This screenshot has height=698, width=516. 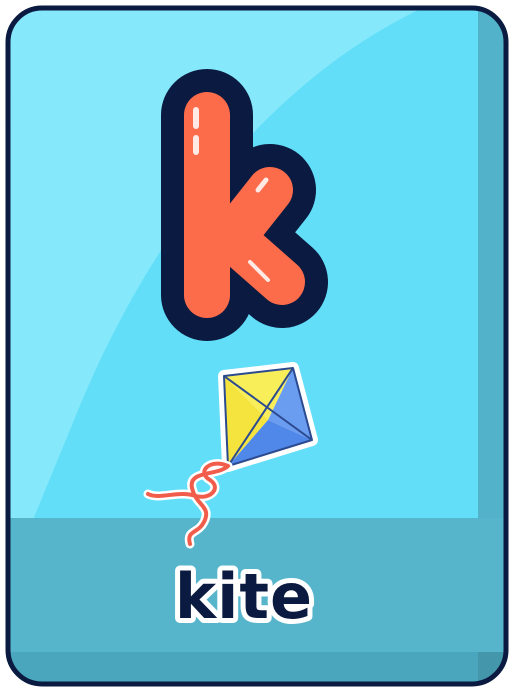 I want to click on card-bottom-edge, so click(x=257, y=668).